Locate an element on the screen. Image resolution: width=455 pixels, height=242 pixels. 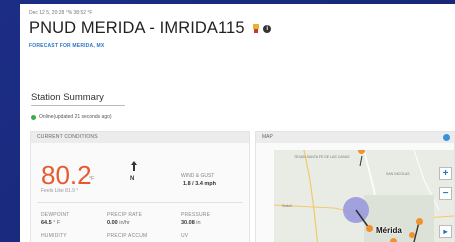
play-button: ▸ is located at coordinates (445, 231).